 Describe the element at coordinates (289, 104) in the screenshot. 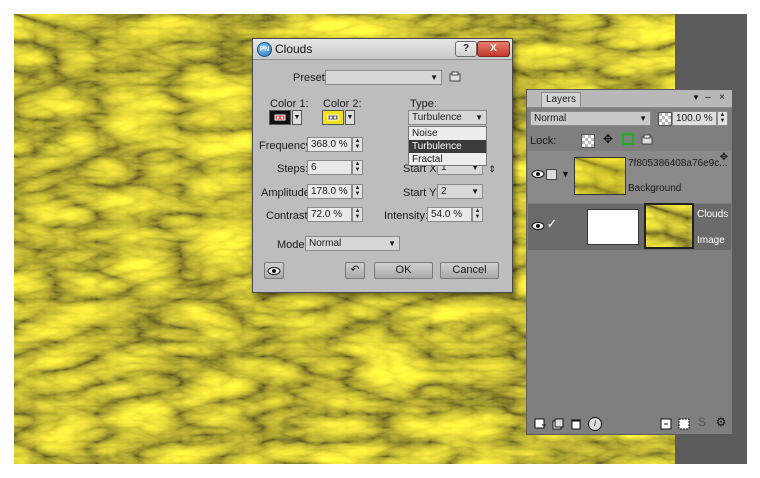

I see `color1-label: Color 1:` at that location.